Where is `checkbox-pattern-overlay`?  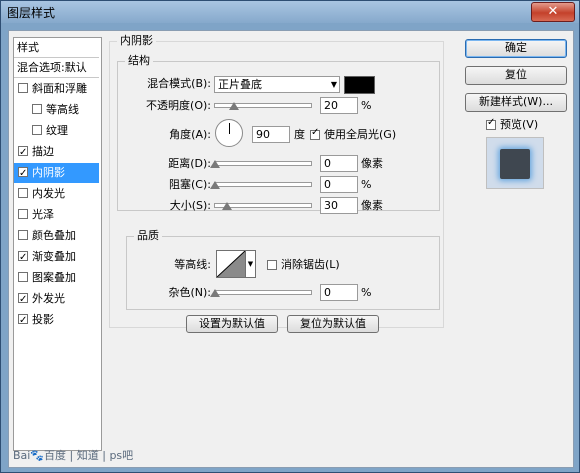
checkbox-pattern-overlay is located at coordinates (23, 277).